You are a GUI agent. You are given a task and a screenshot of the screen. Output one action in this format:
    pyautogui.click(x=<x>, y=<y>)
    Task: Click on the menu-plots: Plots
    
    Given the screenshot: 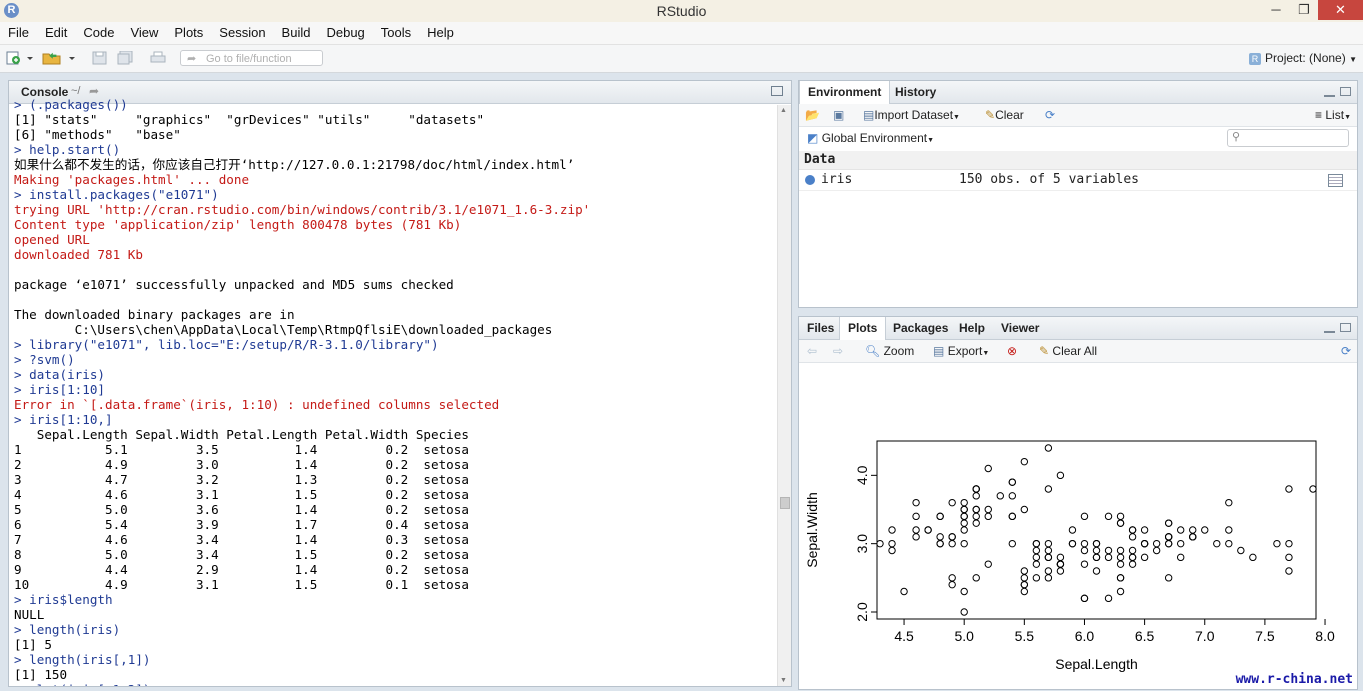 What is the action you would take?
    pyautogui.click(x=188, y=31)
    